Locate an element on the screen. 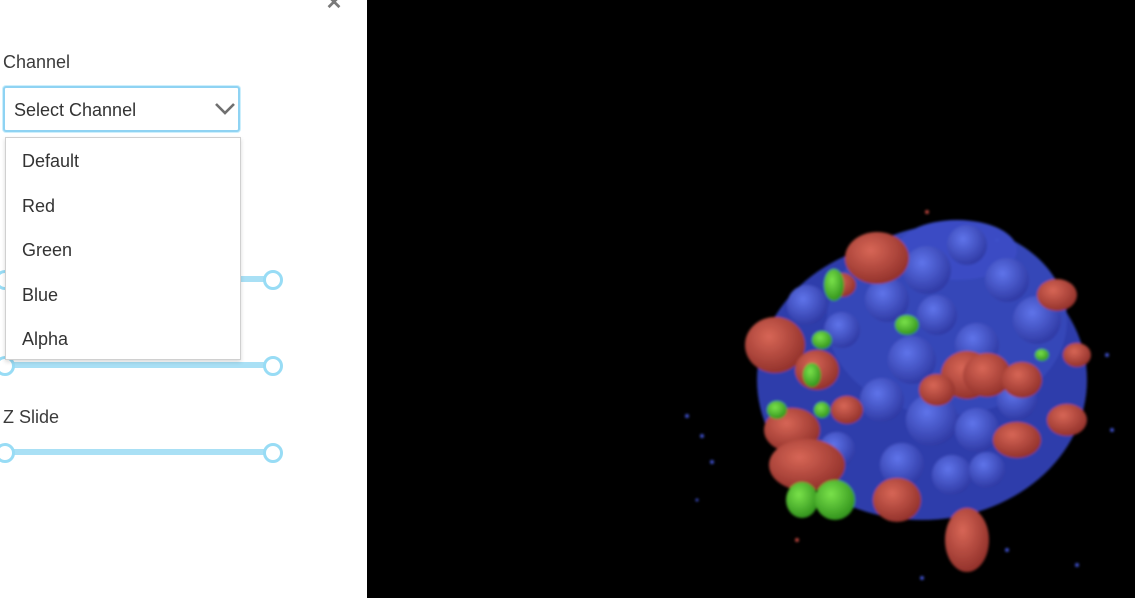 This screenshot has width=1135, height=598. channel-option-red: Red is located at coordinates (123, 206).